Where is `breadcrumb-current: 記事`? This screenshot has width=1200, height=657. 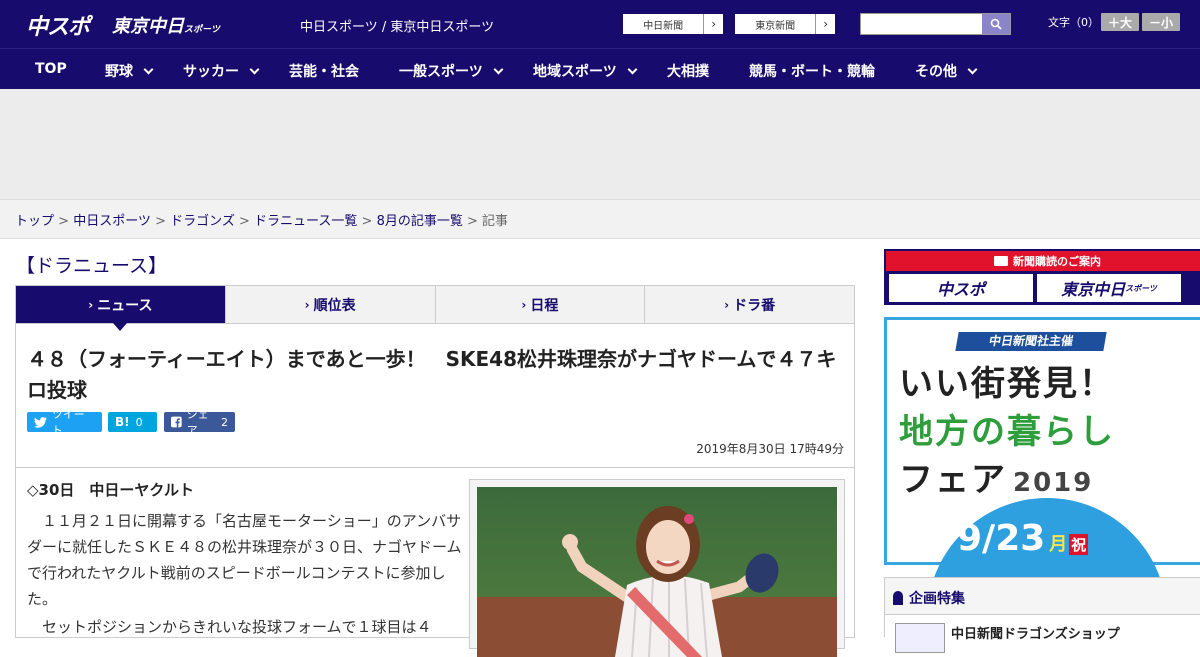
breadcrumb-current: 記事 is located at coordinates (495, 221).